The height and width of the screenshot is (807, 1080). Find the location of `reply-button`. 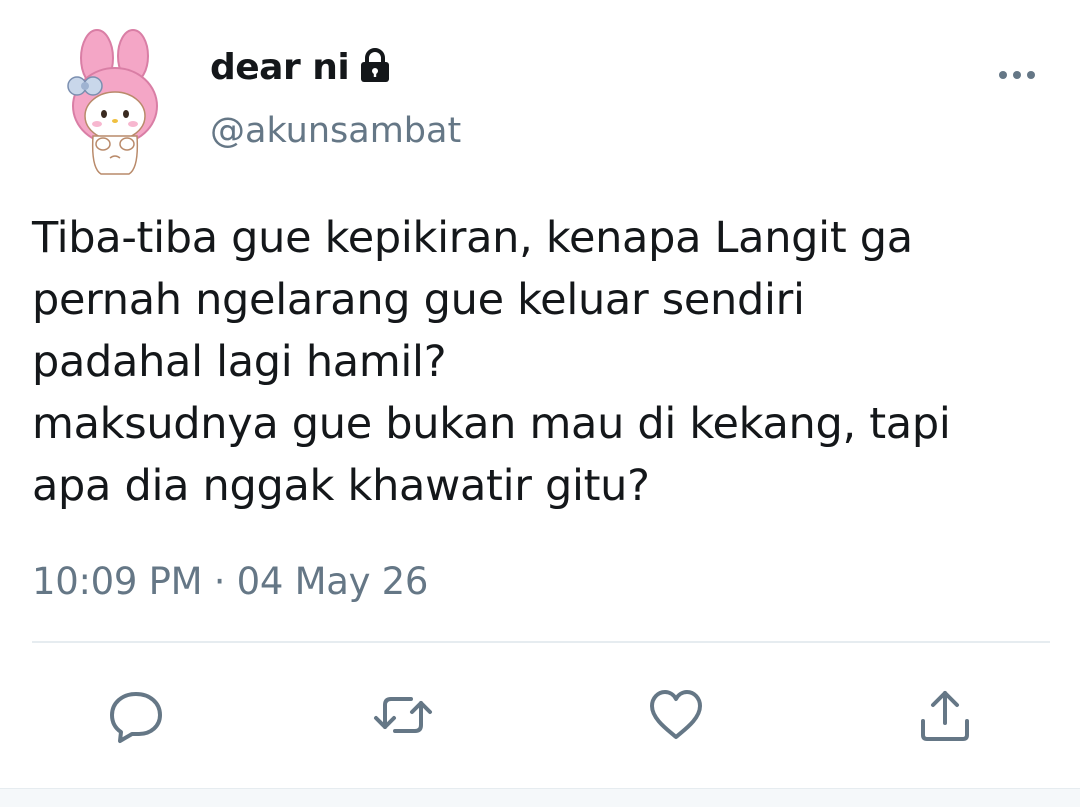

reply-button is located at coordinates (136, 715).